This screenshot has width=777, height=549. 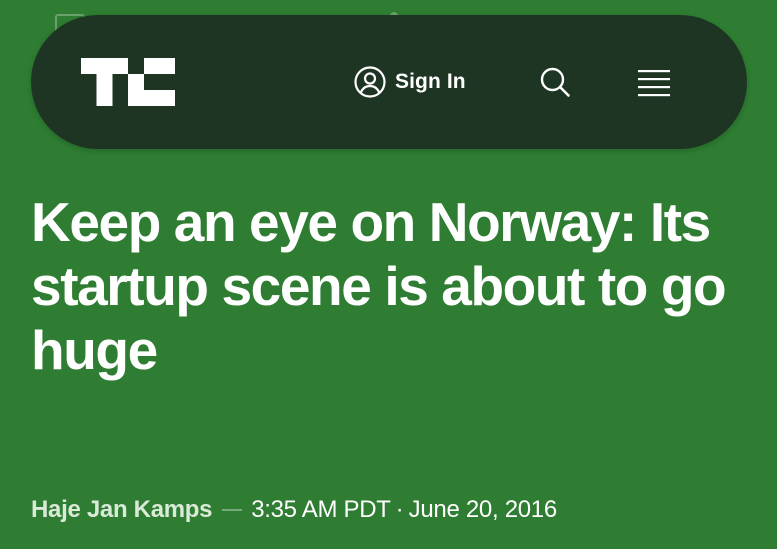 I want to click on techcrunch-logo, so click(x=128, y=82).